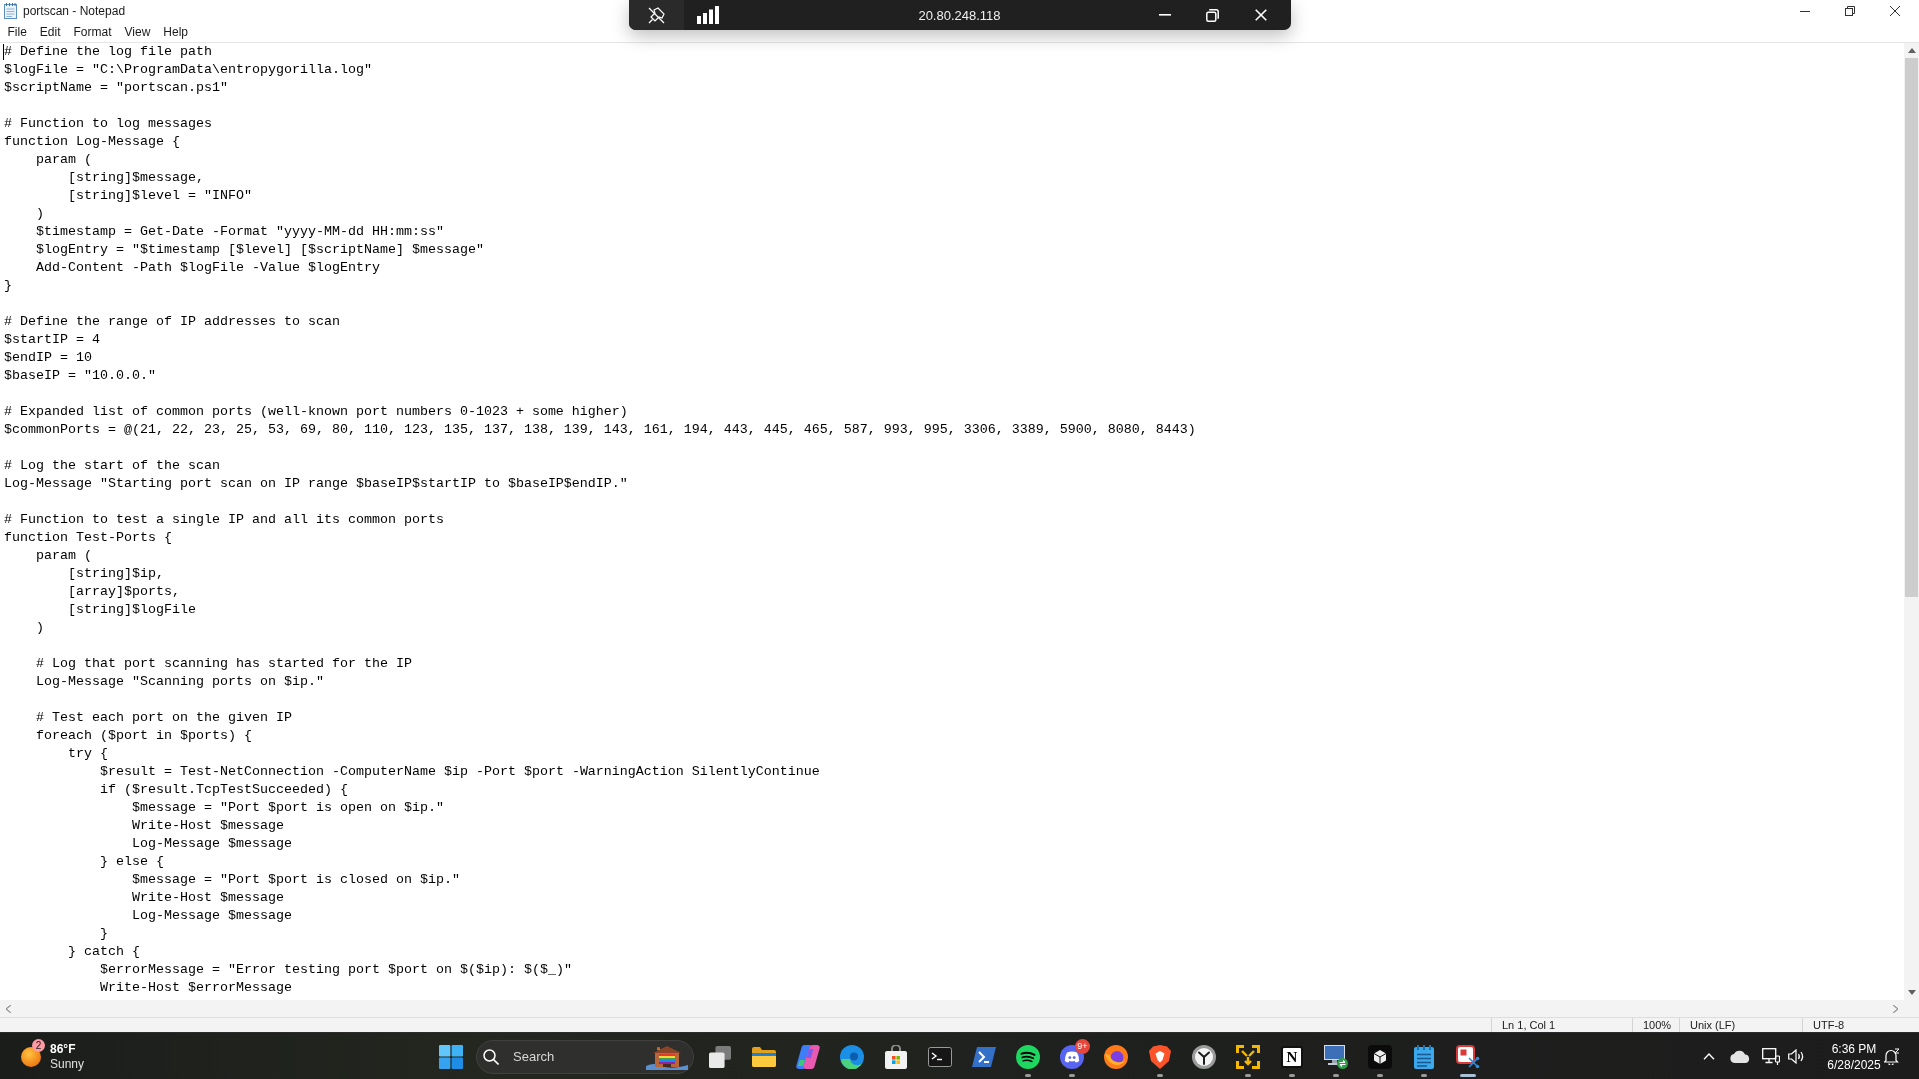 Image resolution: width=1919 pixels, height=1079 pixels. What do you see at coordinates (48, 357) in the screenshot?
I see `code-line: $endIP = 10` at bounding box center [48, 357].